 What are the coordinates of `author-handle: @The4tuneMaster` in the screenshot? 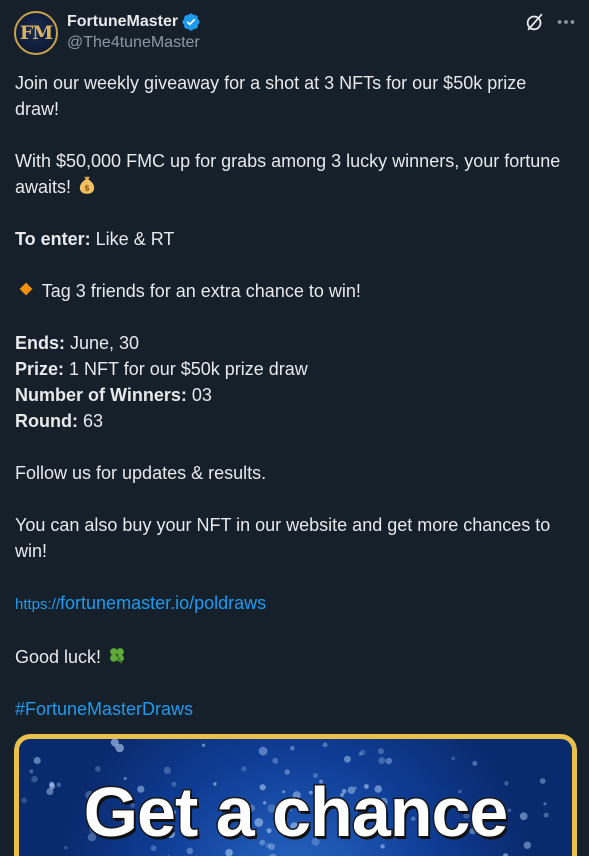 It's located at (134, 43).